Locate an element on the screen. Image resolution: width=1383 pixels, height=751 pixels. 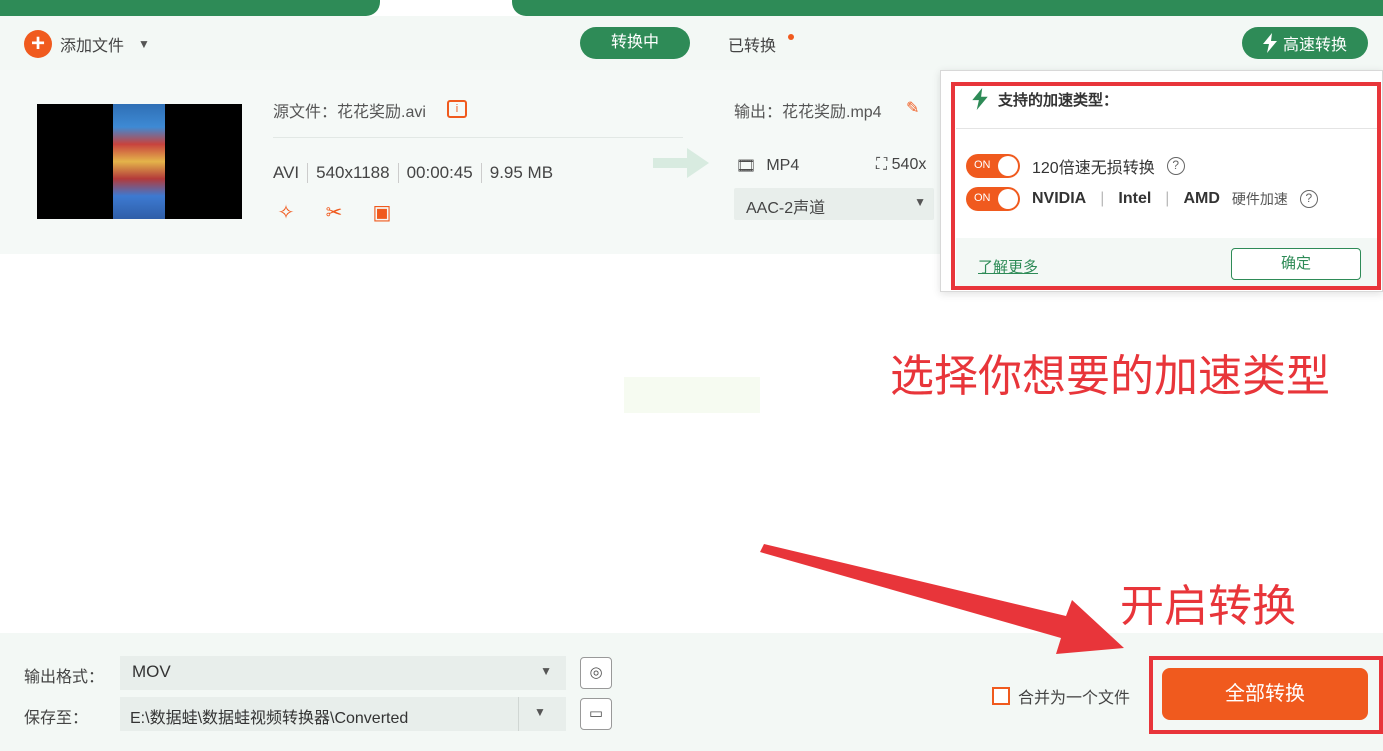
output-resolution: ⛶ 540x is located at coordinates (901, 165).